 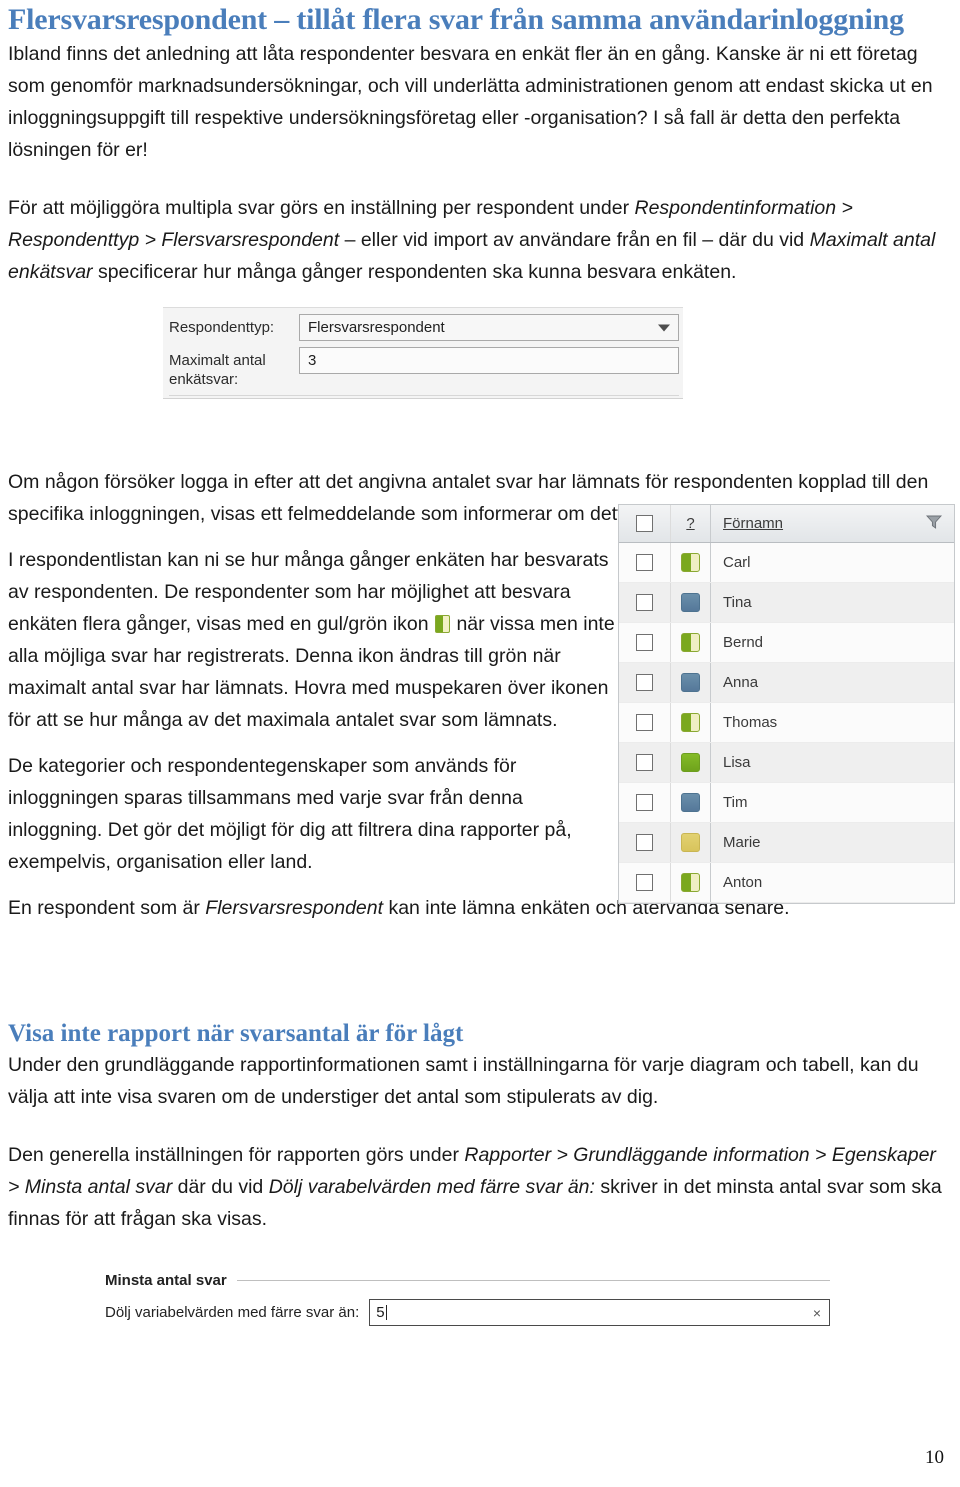 What do you see at coordinates (737, 602) in the screenshot?
I see `respondent-name: Tina` at bounding box center [737, 602].